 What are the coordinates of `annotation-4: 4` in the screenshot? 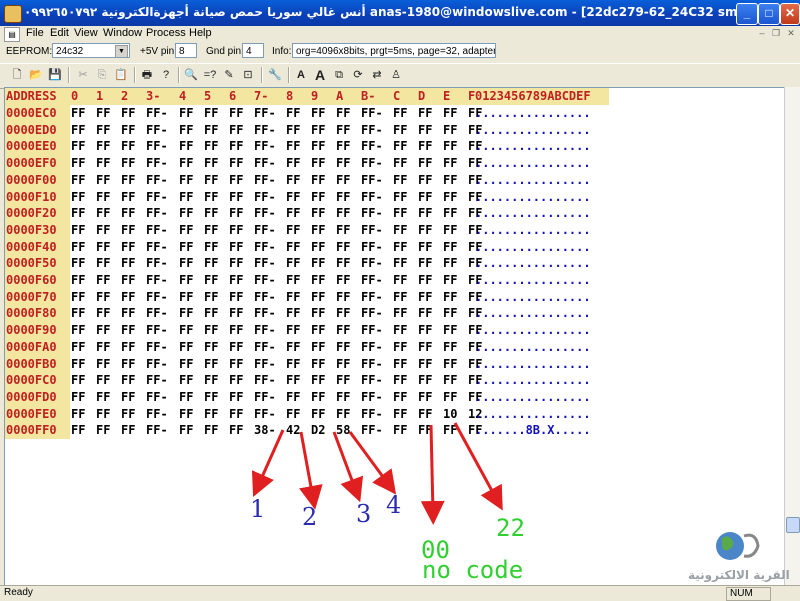 It's located at (394, 505).